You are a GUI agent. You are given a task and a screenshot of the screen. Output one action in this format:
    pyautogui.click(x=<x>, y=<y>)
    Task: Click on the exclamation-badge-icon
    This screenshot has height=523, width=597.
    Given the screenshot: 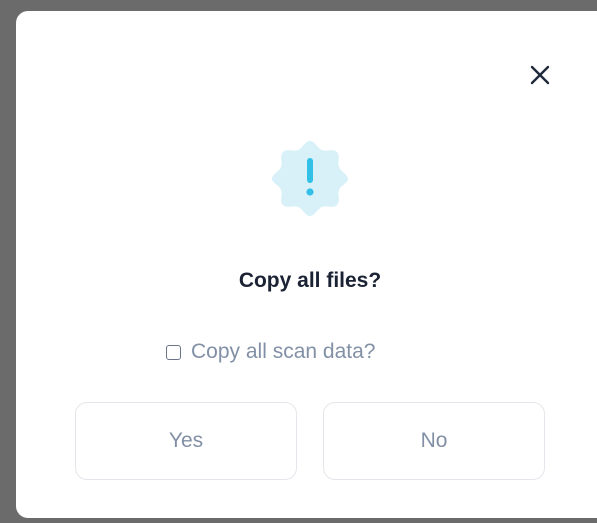 What is the action you would take?
    pyautogui.click(x=310, y=179)
    